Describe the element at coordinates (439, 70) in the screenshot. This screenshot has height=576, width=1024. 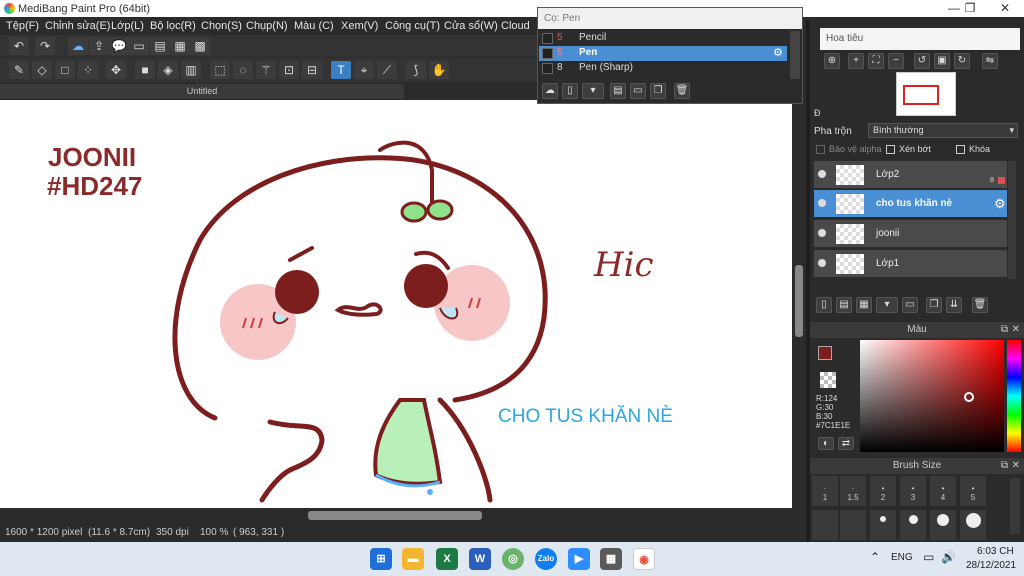
I see `hand-tool-icon: ✋` at that location.